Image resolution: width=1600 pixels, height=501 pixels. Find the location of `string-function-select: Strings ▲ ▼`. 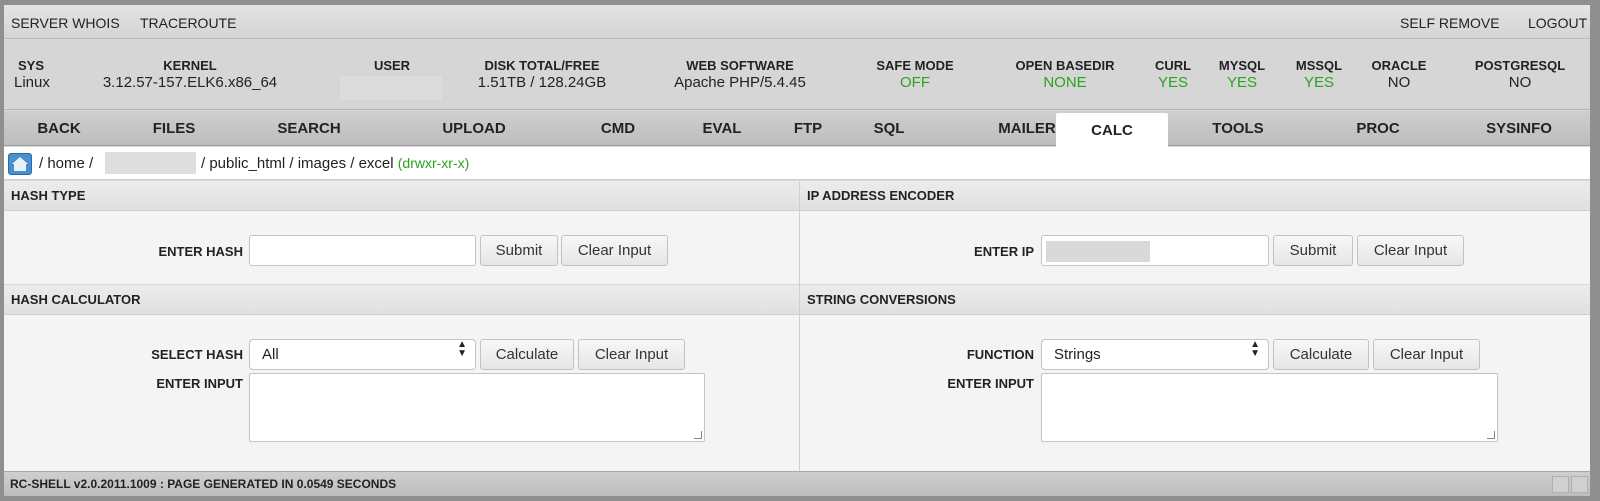

string-function-select: Strings ▲ ▼ is located at coordinates (1155, 354).